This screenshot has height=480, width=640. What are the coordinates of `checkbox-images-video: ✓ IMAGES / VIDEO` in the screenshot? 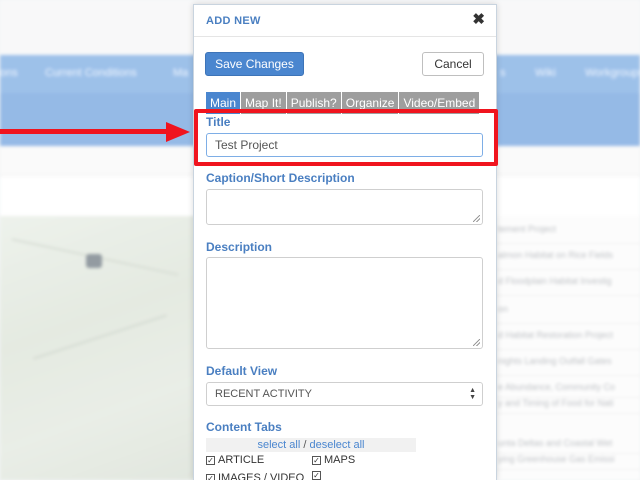 It's located at (255, 476).